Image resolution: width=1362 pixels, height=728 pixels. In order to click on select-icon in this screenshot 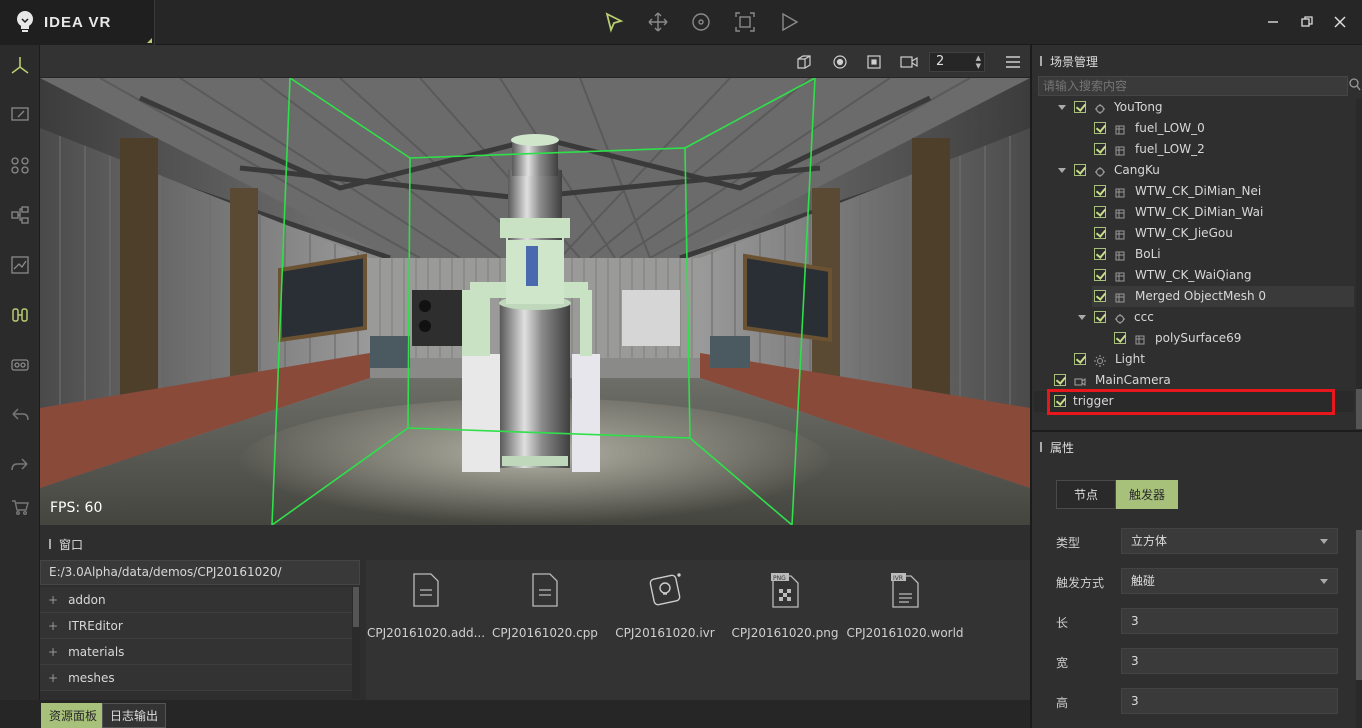, I will do `click(614, 22)`.